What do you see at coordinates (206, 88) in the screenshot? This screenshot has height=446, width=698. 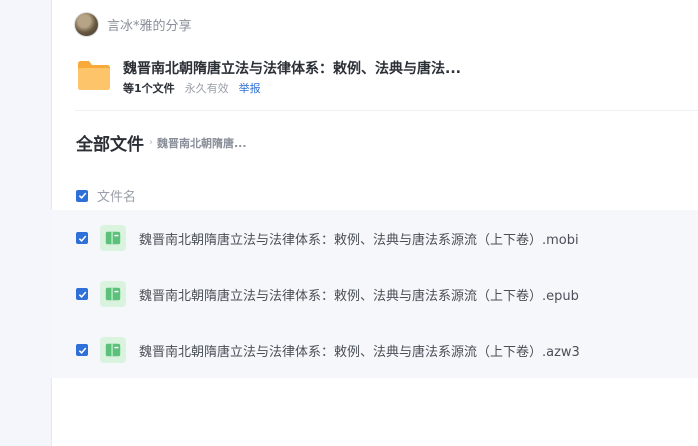 I see `validity-label: 永久有效` at bounding box center [206, 88].